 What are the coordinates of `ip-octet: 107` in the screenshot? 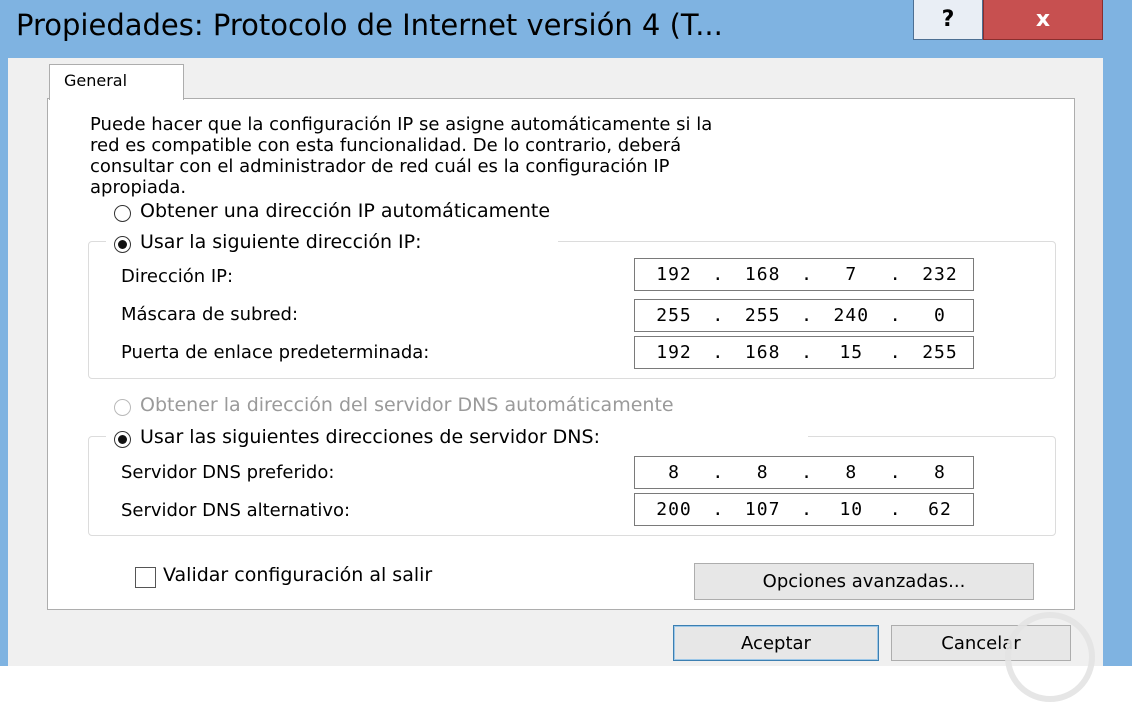 It's located at (762, 509).